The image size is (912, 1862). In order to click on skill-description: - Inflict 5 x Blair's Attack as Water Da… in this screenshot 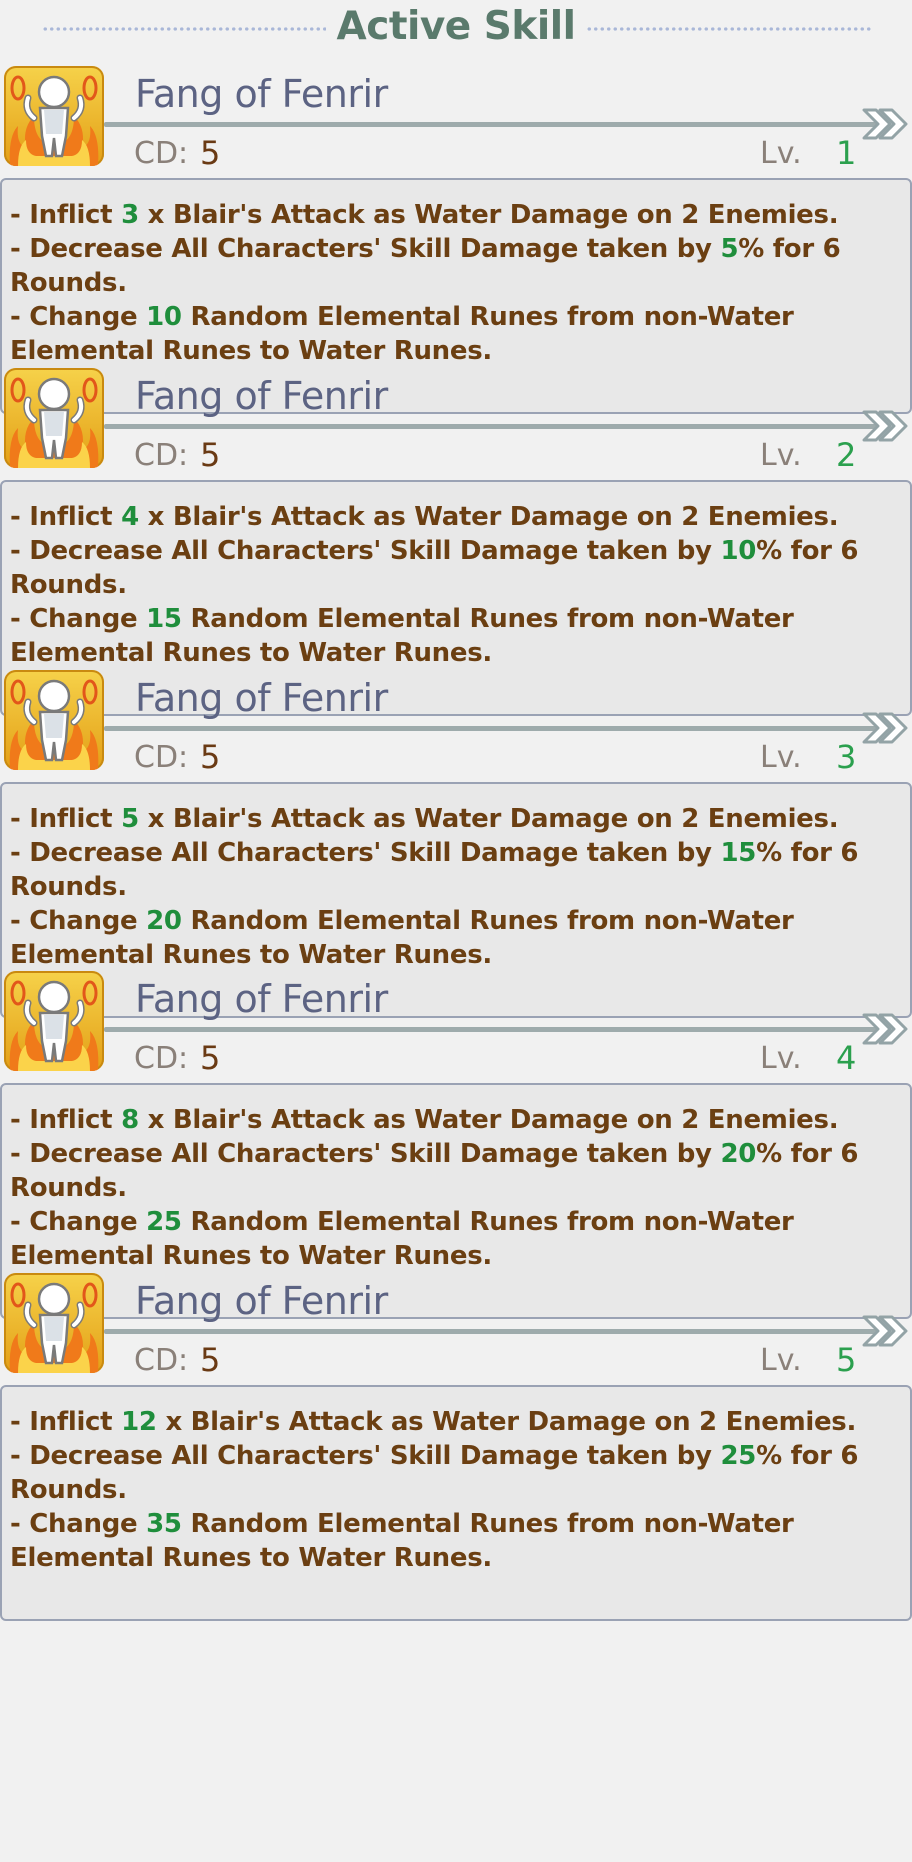, I will do `click(457, 887)`.